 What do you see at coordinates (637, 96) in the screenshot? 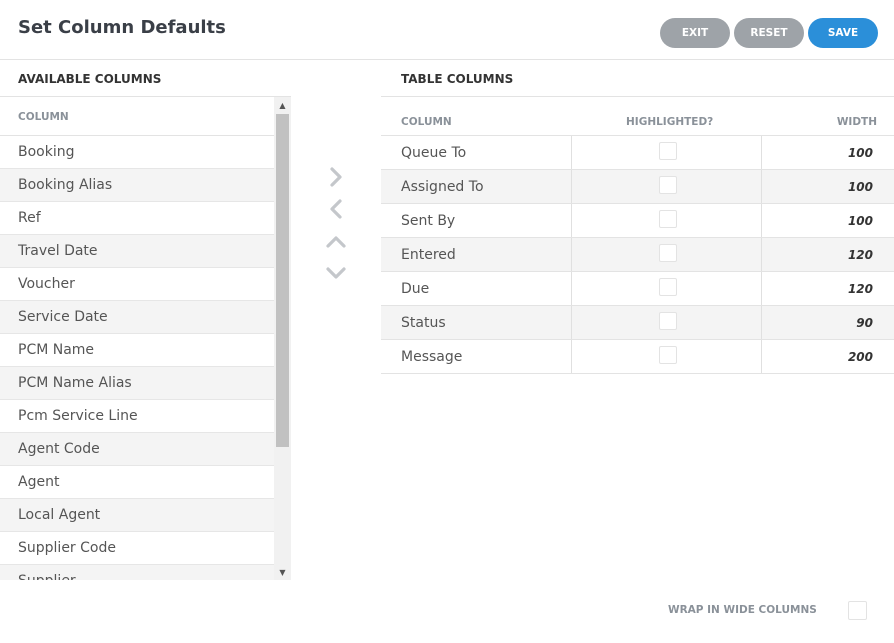
I see `table-divider` at bounding box center [637, 96].